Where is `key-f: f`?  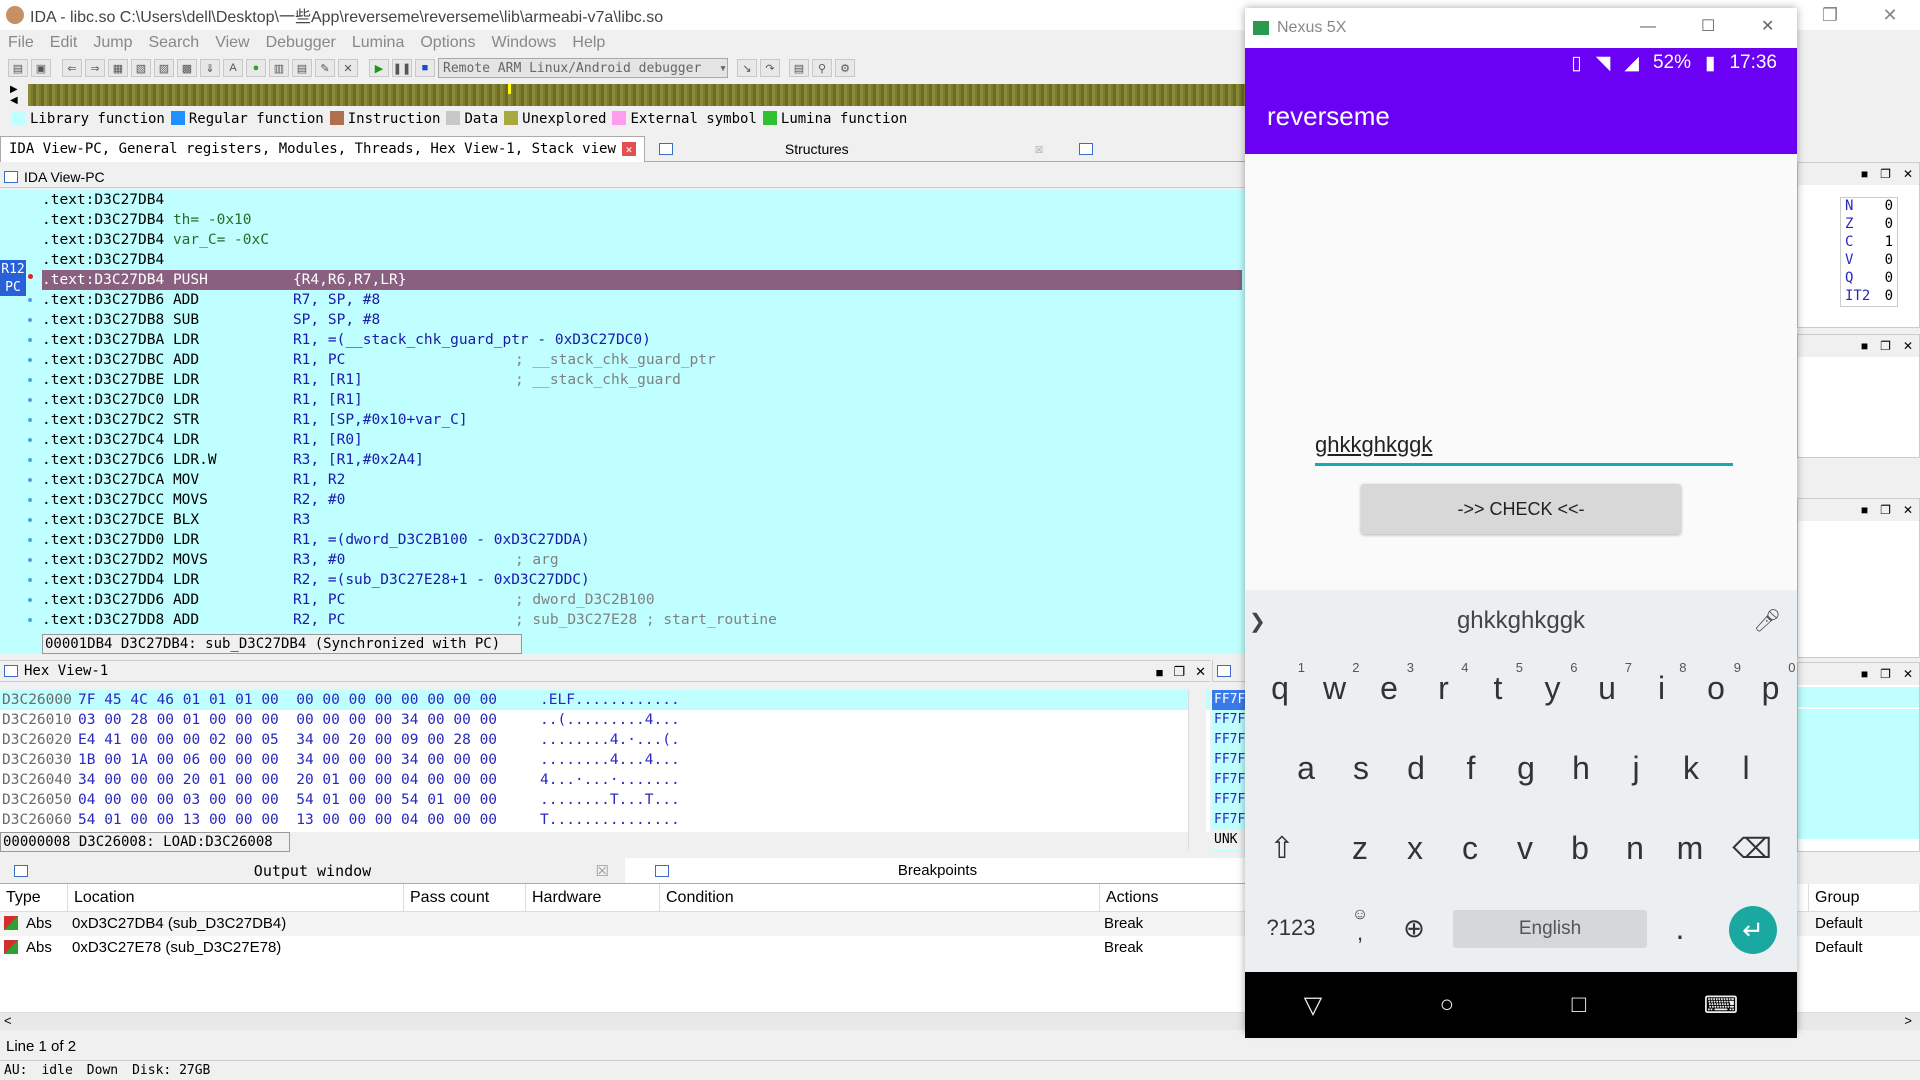 key-f: f is located at coordinates (1471, 768).